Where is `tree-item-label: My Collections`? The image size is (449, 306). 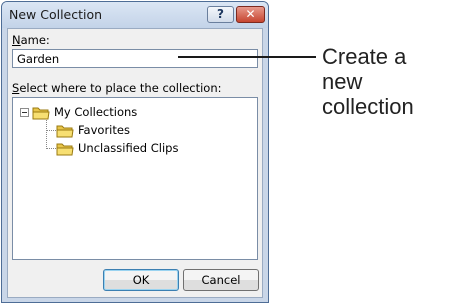 tree-item-label: My Collections is located at coordinates (96, 112).